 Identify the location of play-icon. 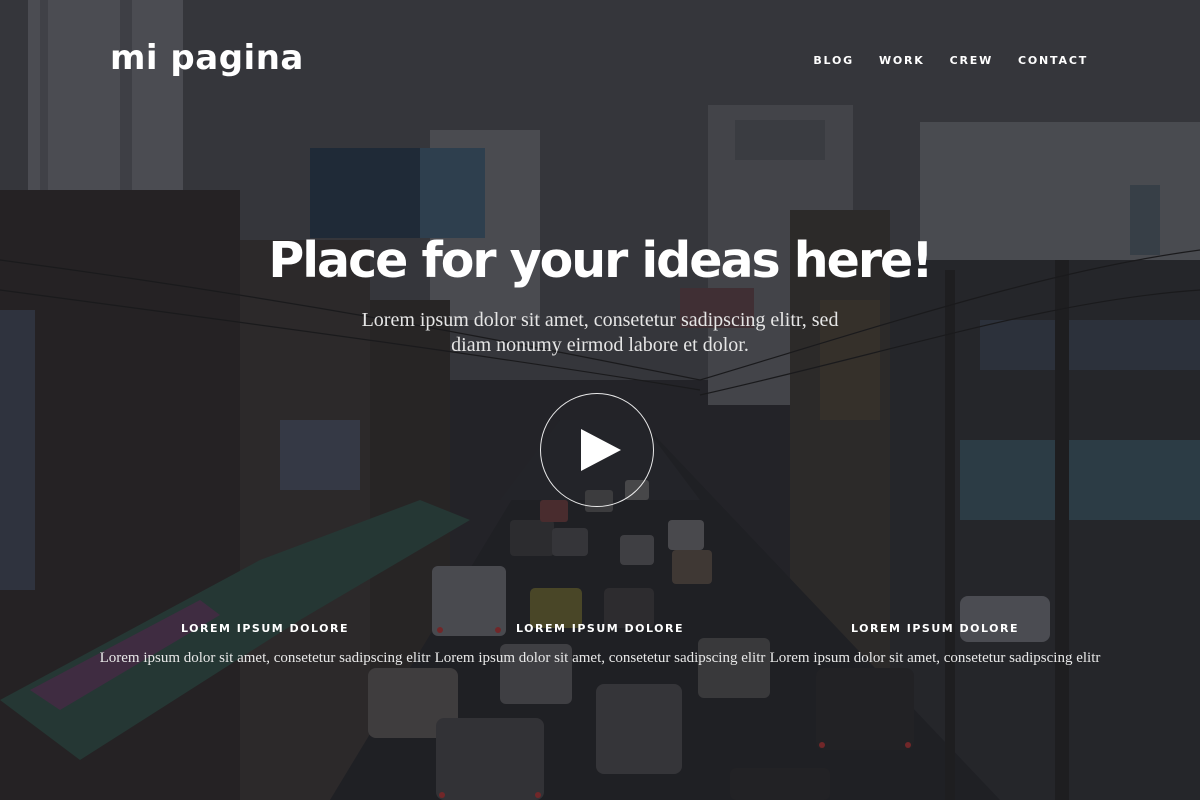
(601, 450).